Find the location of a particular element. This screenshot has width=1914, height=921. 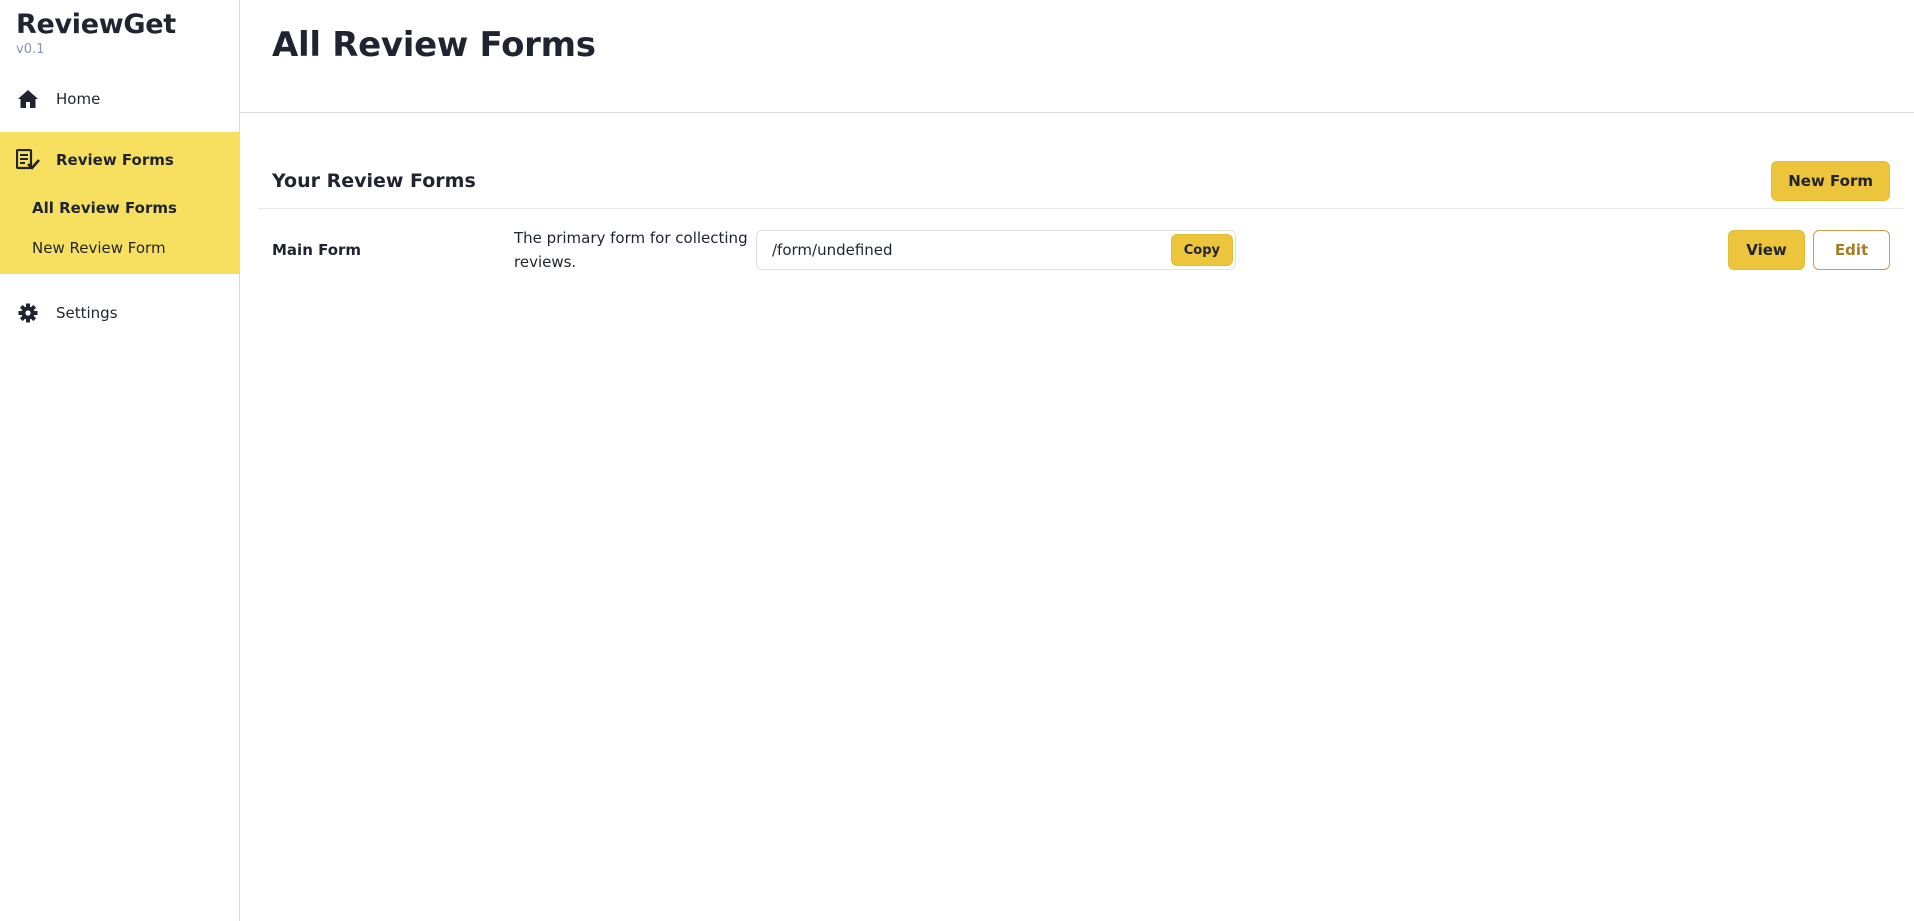

form-description: The primary form for collecting reviews. is located at coordinates (631, 250).